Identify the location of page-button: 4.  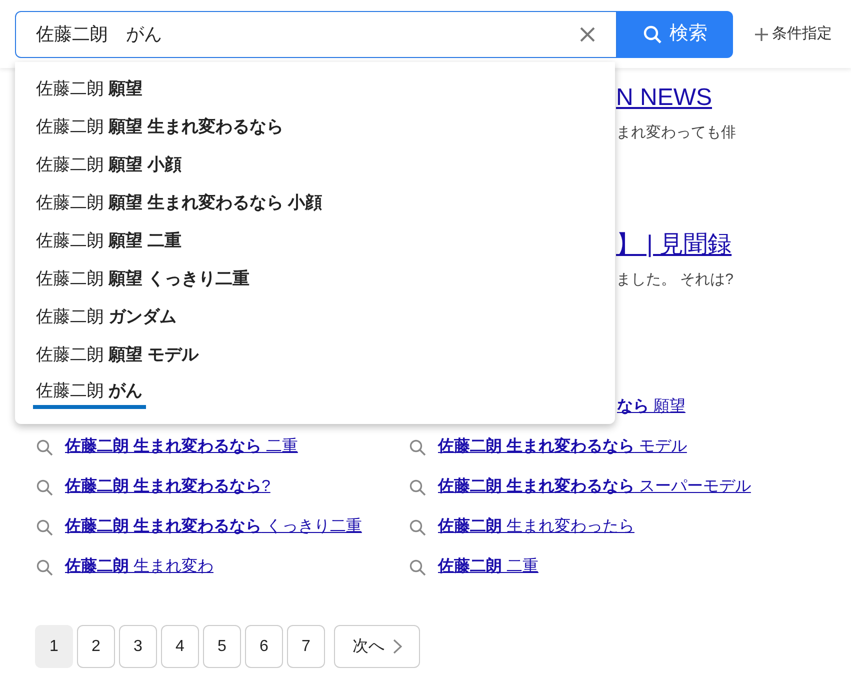
(180, 646).